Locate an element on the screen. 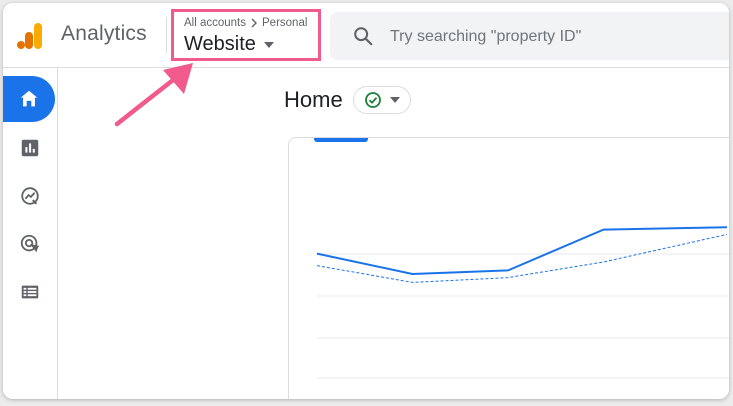 This screenshot has width=733, height=406. breadcrumb: All accounts Personal is located at coordinates (245, 23).